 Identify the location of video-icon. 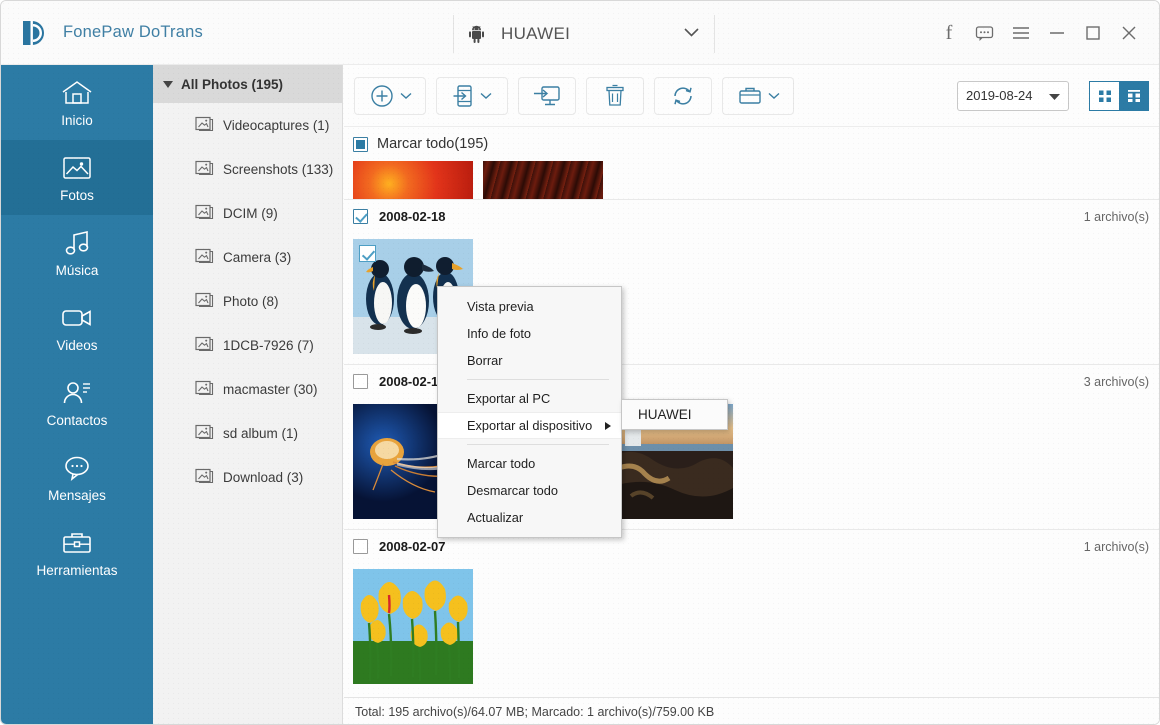
(77, 318).